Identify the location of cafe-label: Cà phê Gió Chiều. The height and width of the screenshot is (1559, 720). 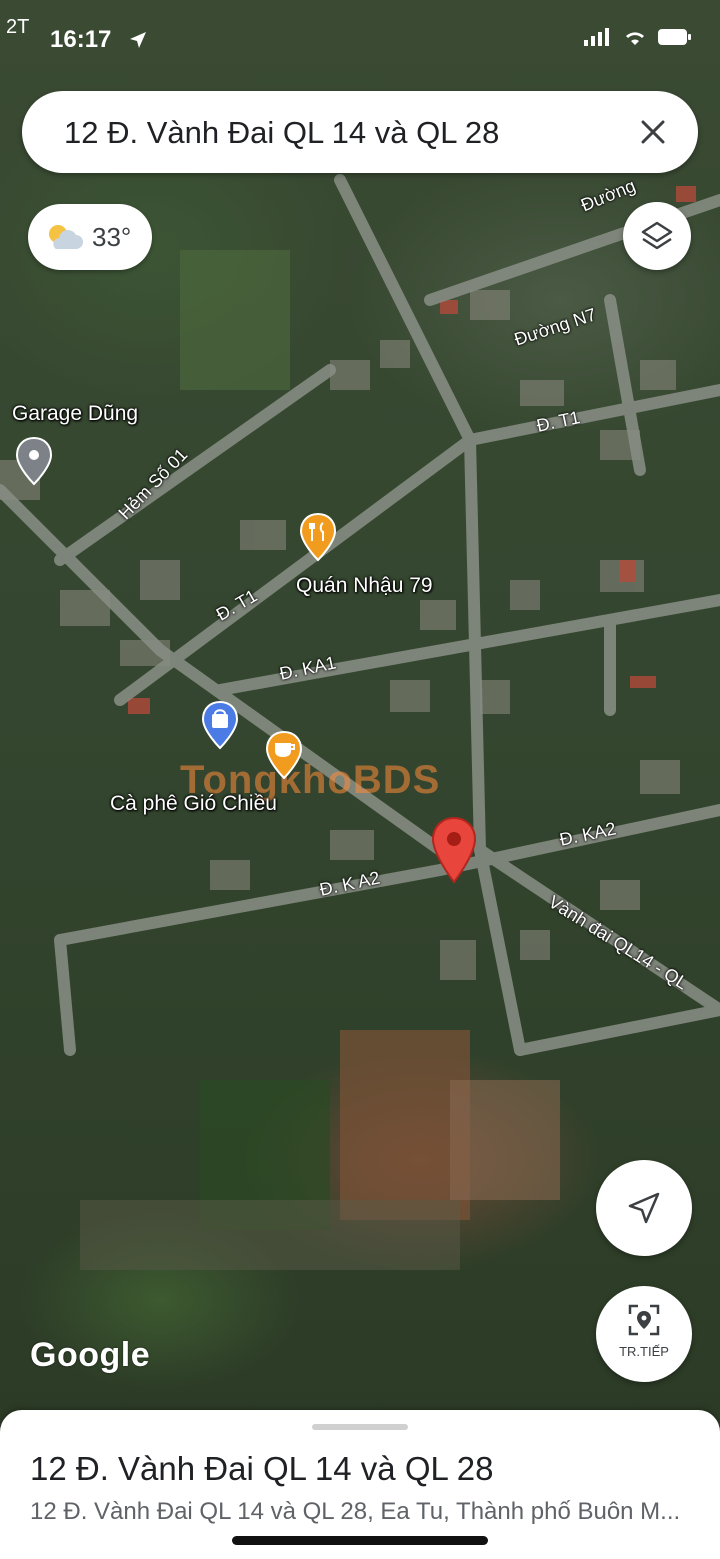
(193, 804).